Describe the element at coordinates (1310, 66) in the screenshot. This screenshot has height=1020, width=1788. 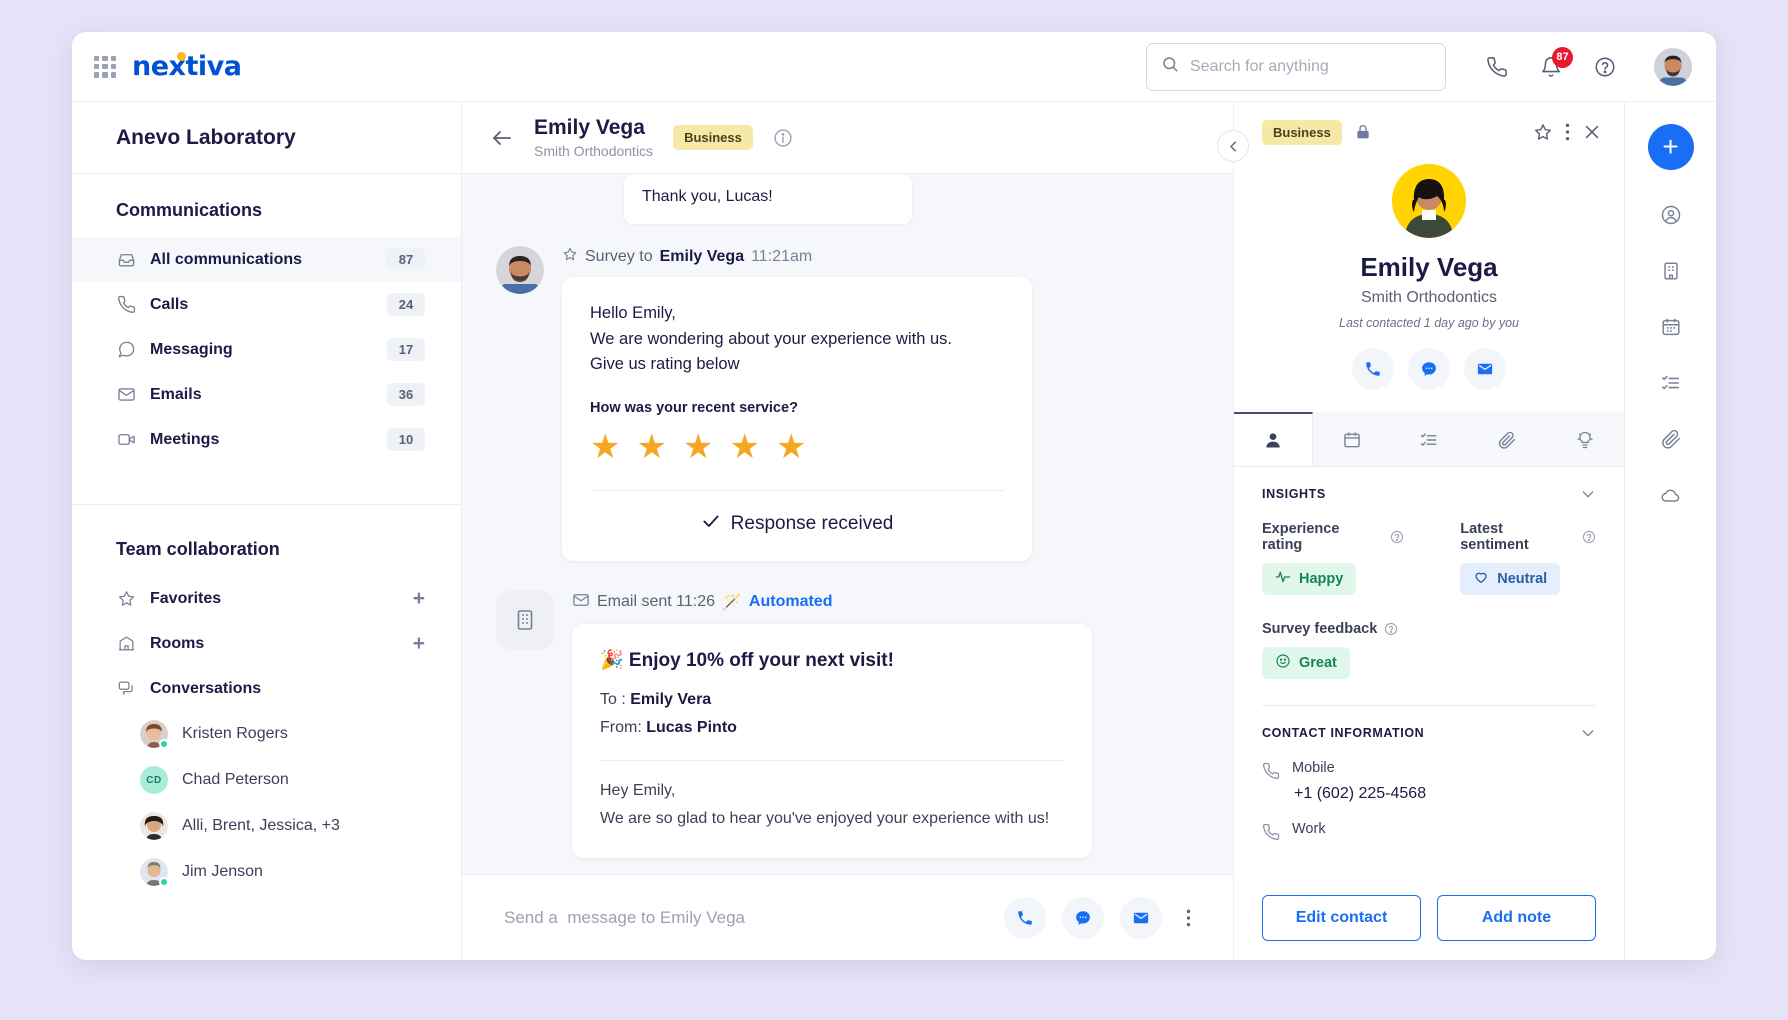
I see `search-input` at that location.